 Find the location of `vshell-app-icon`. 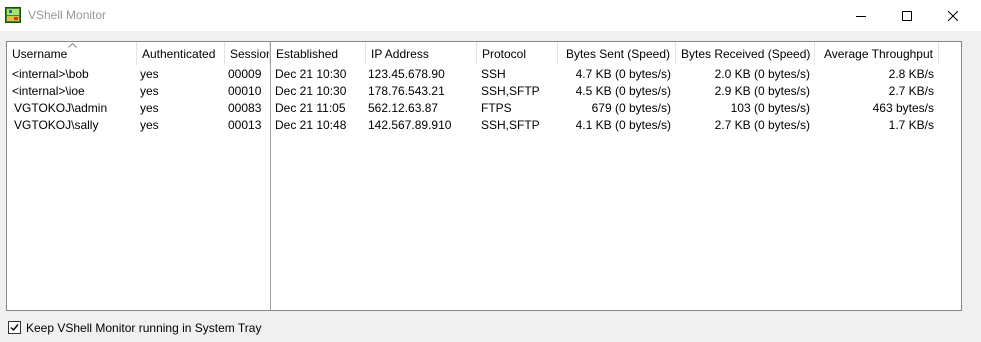

vshell-app-icon is located at coordinates (13, 15).